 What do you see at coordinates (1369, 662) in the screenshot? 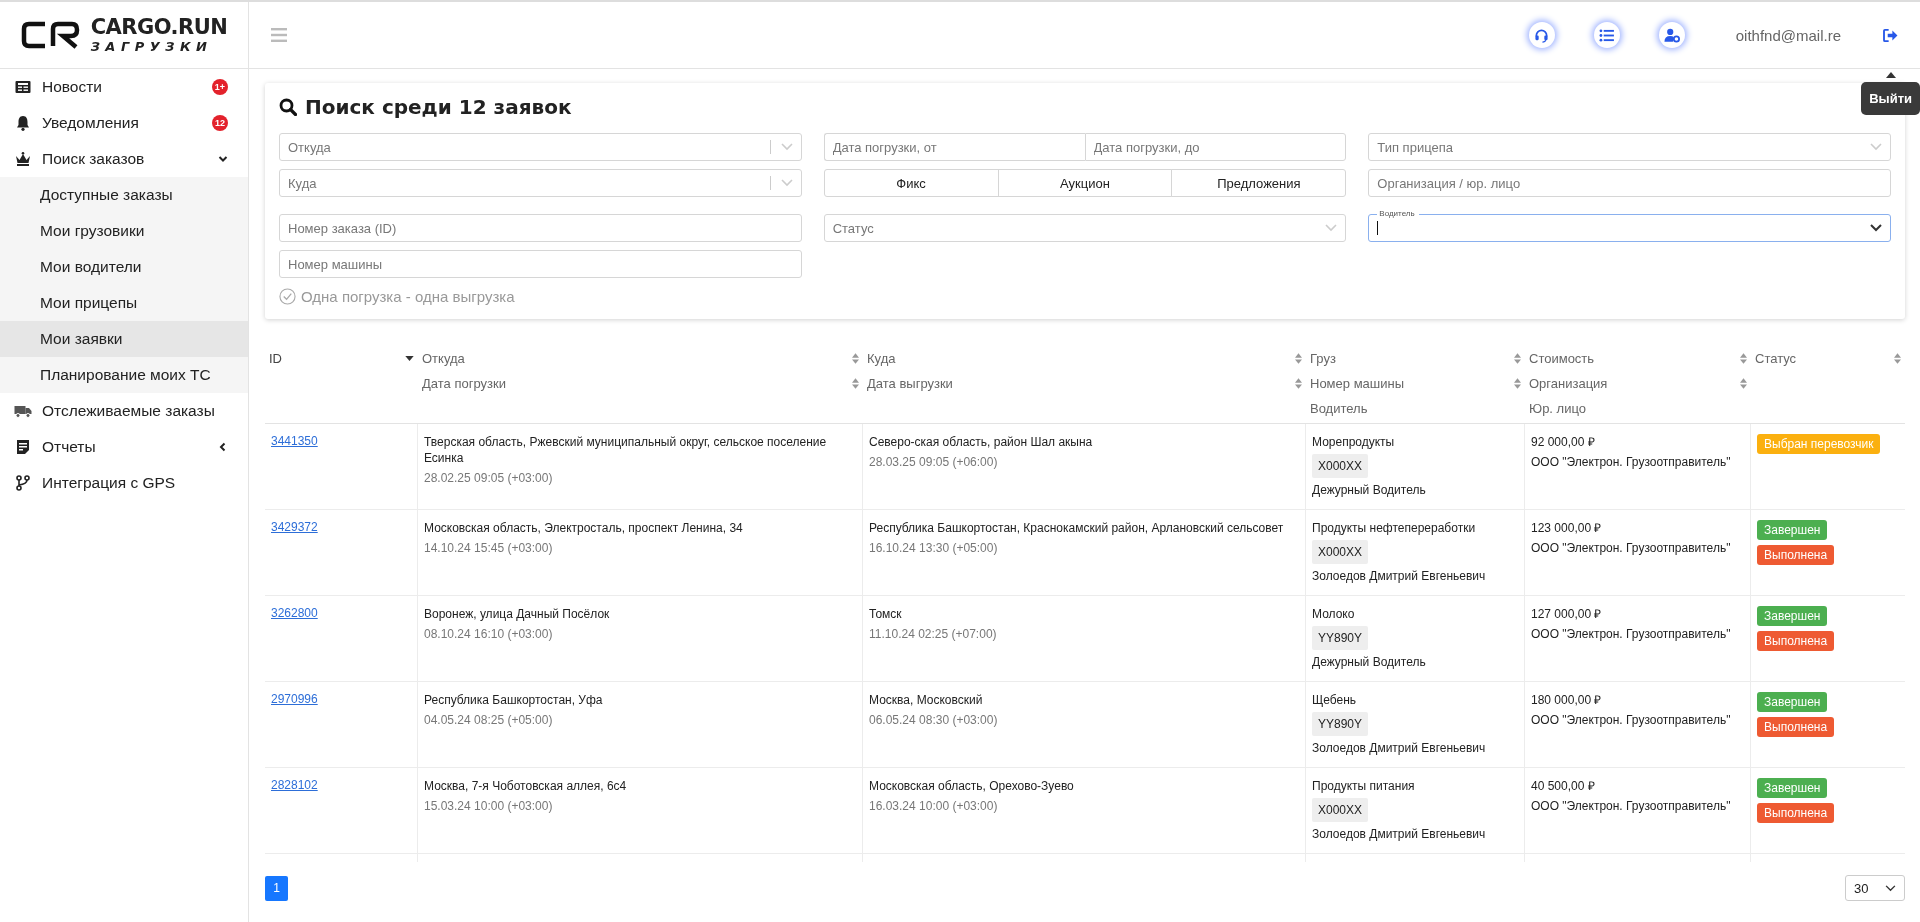
I see `table-cell: Дежурный Водитель` at bounding box center [1369, 662].